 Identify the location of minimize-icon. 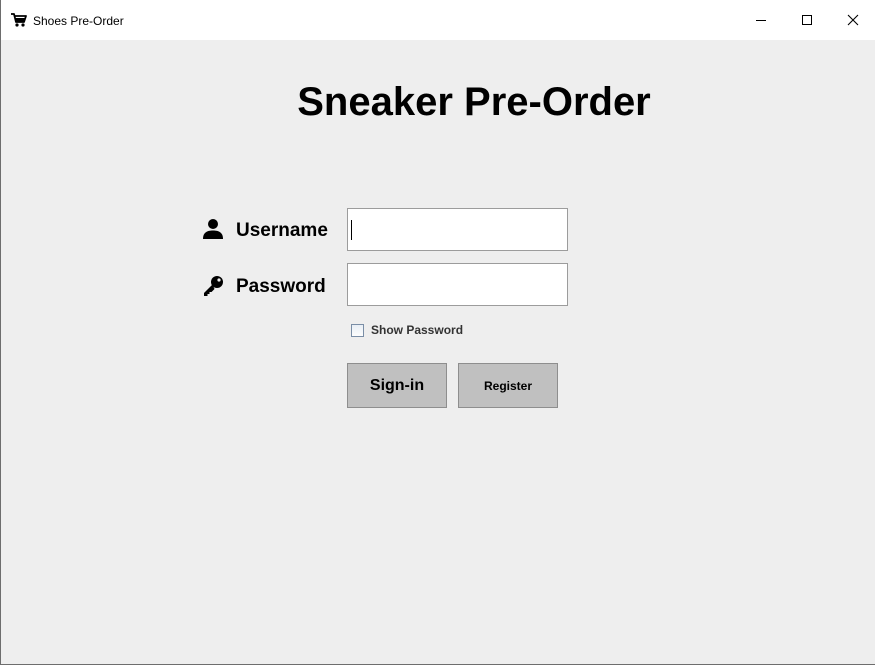
(761, 20).